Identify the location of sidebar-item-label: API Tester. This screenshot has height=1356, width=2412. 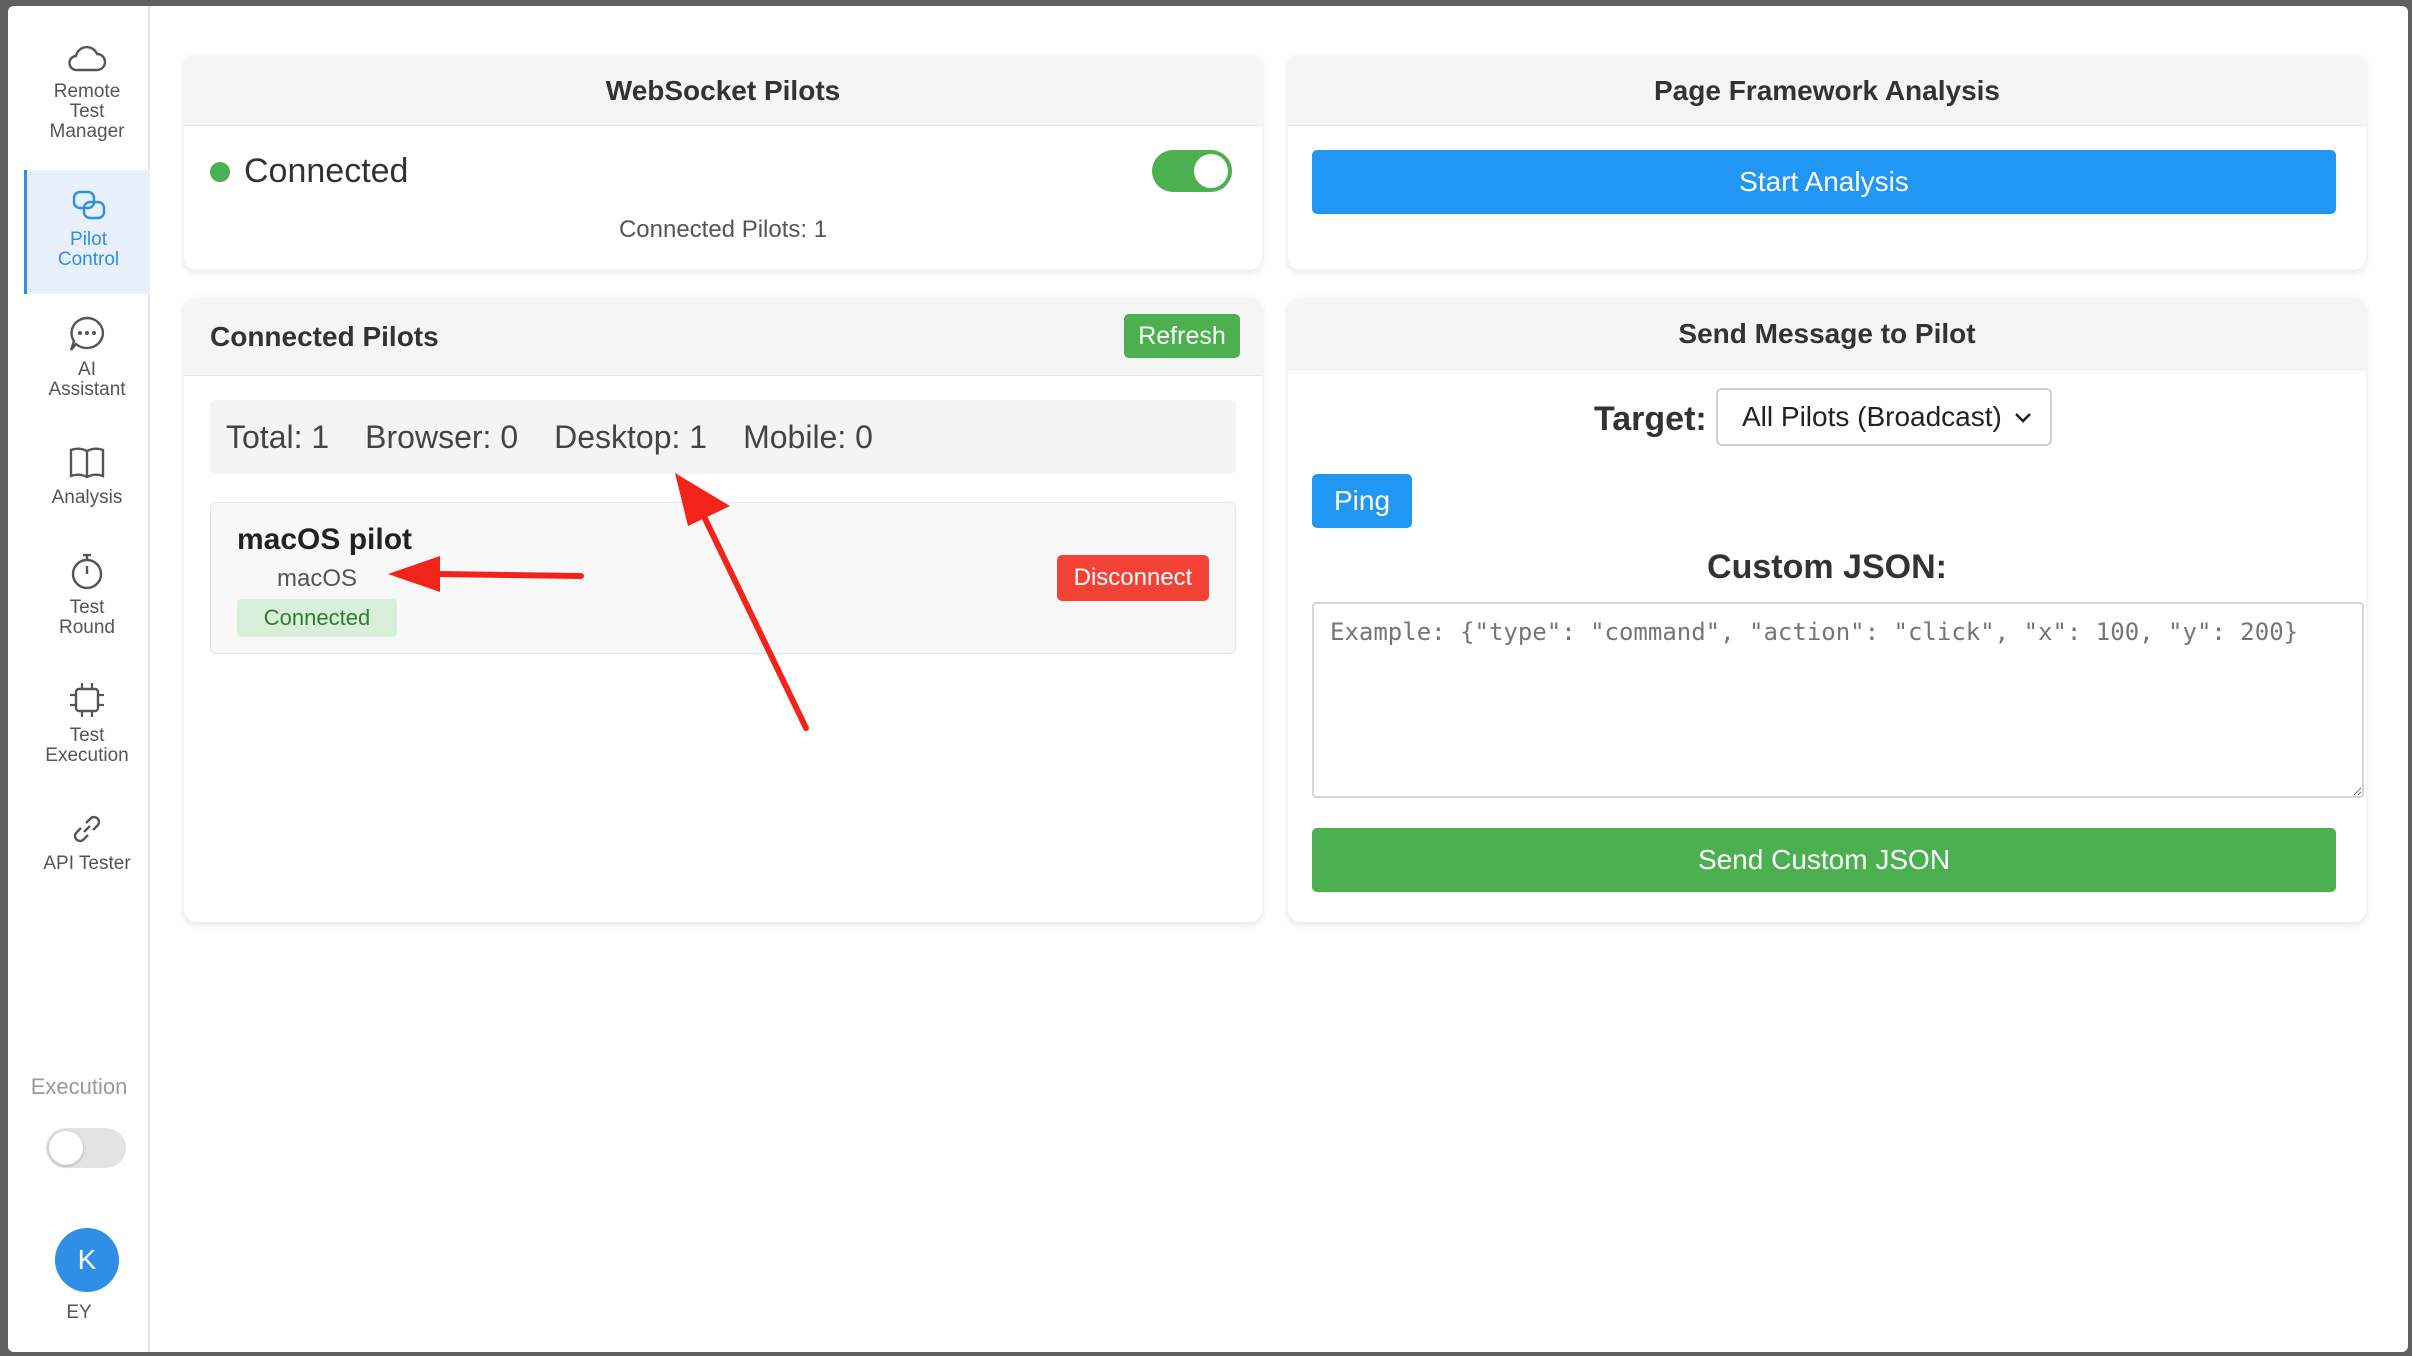
(87, 863).